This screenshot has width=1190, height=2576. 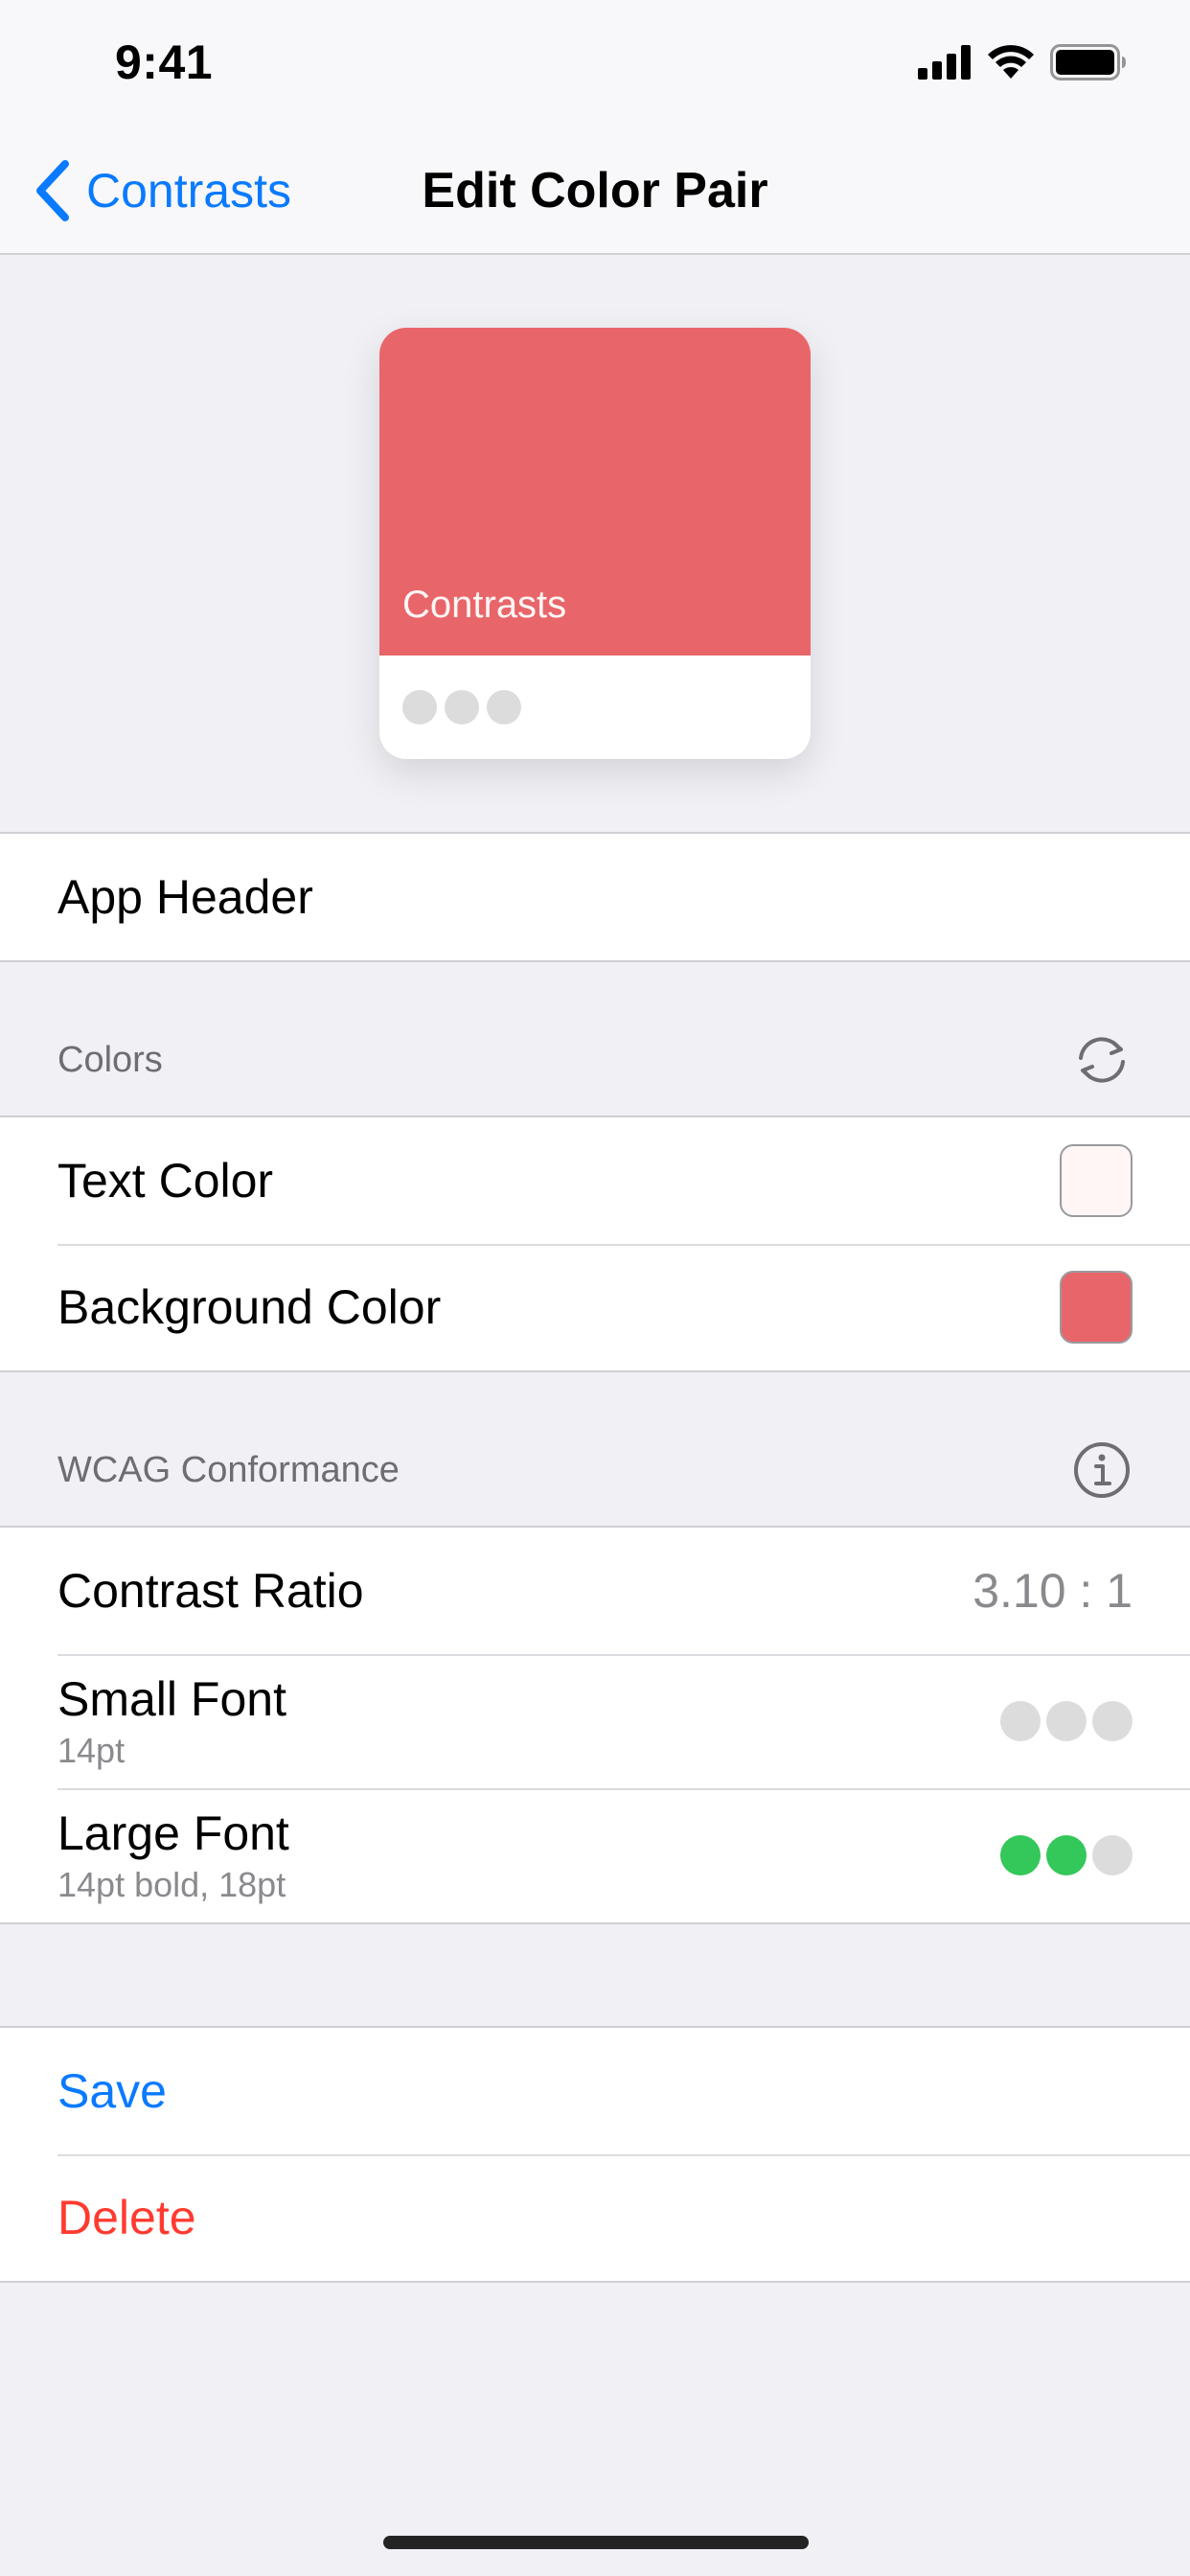 What do you see at coordinates (945, 63) in the screenshot?
I see `cellular-signal-icon` at bounding box center [945, 63].